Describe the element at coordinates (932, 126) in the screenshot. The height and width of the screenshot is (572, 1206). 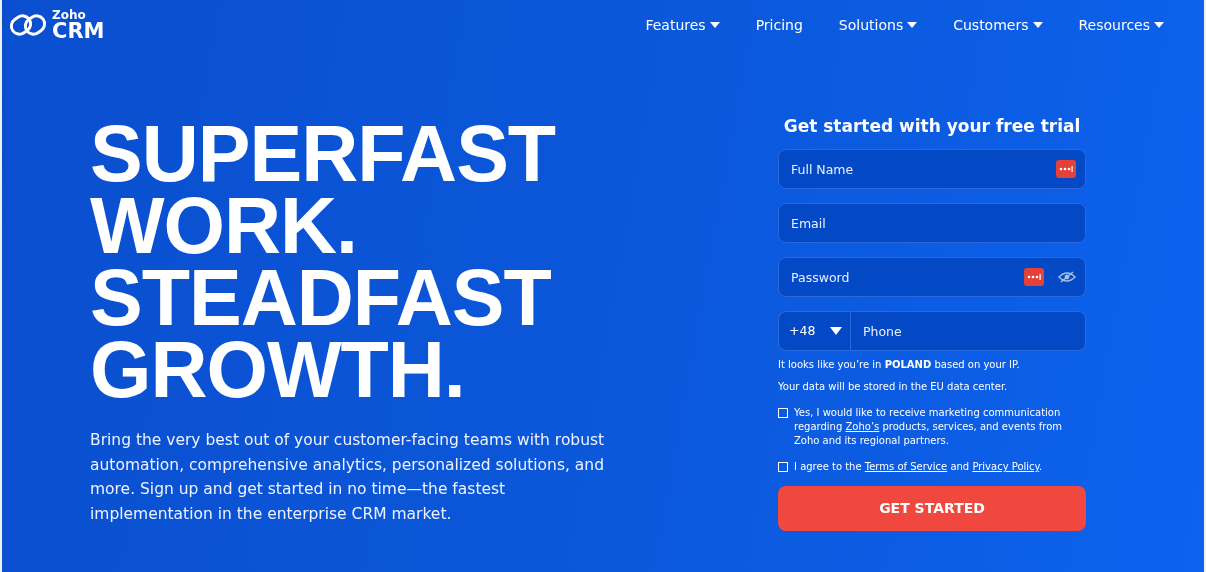
I see `form-title: Get started with your free trial` at that location.